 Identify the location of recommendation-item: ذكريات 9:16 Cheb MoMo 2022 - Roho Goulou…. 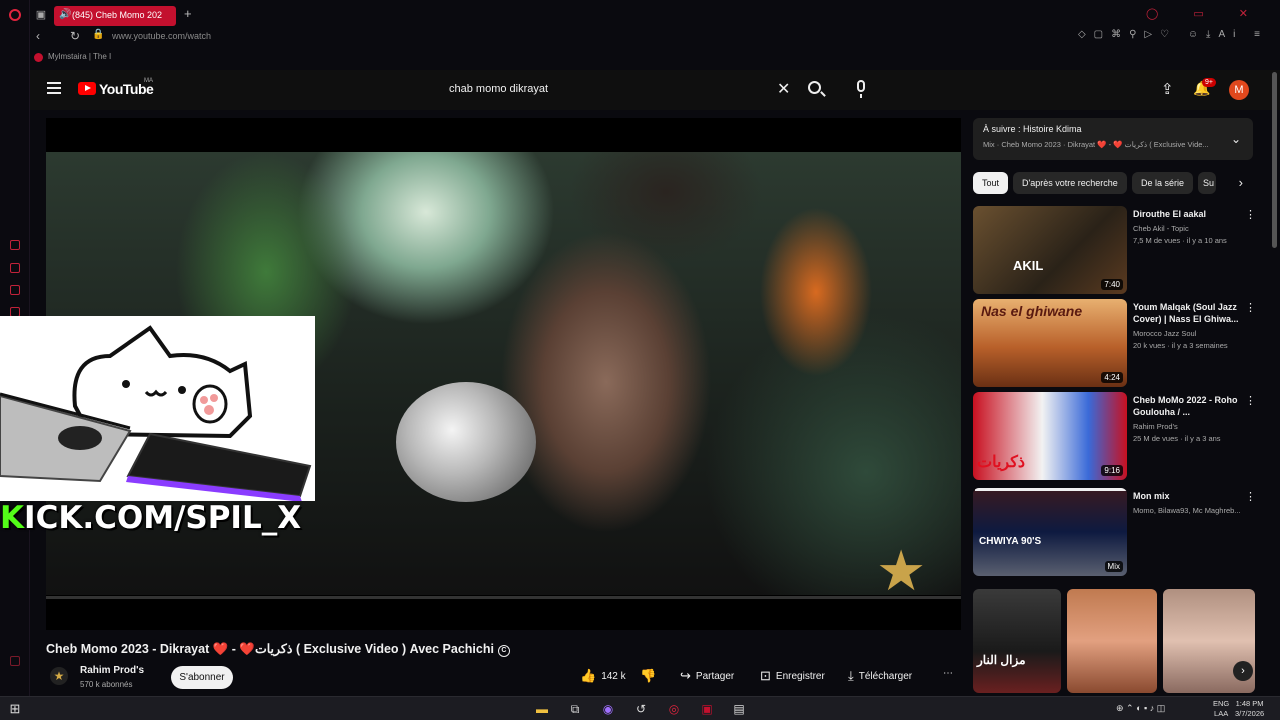
(1123, 436).